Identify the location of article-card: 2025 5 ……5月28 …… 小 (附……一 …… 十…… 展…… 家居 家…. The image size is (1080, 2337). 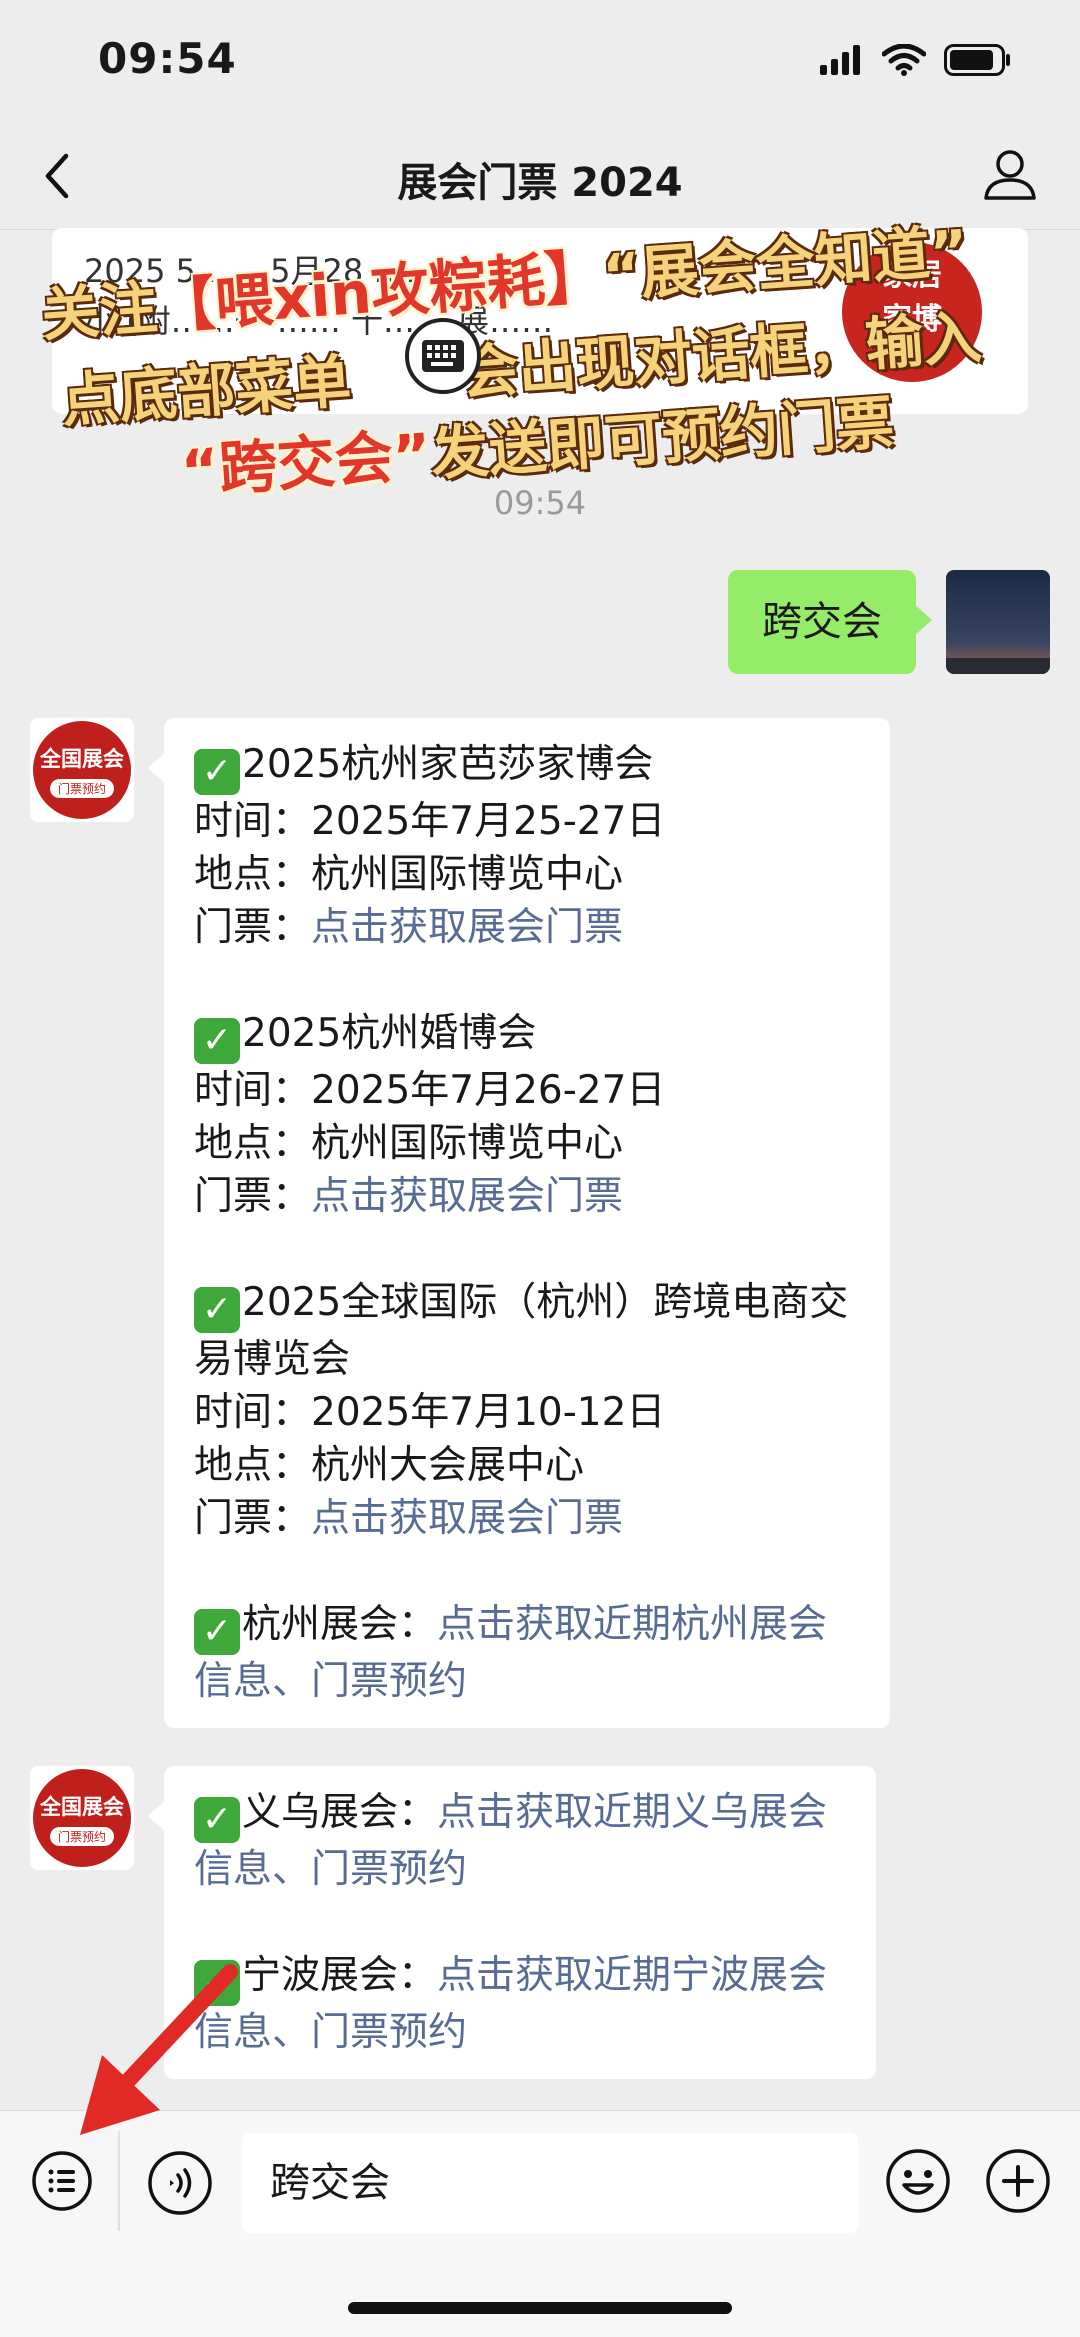
(540, 321).